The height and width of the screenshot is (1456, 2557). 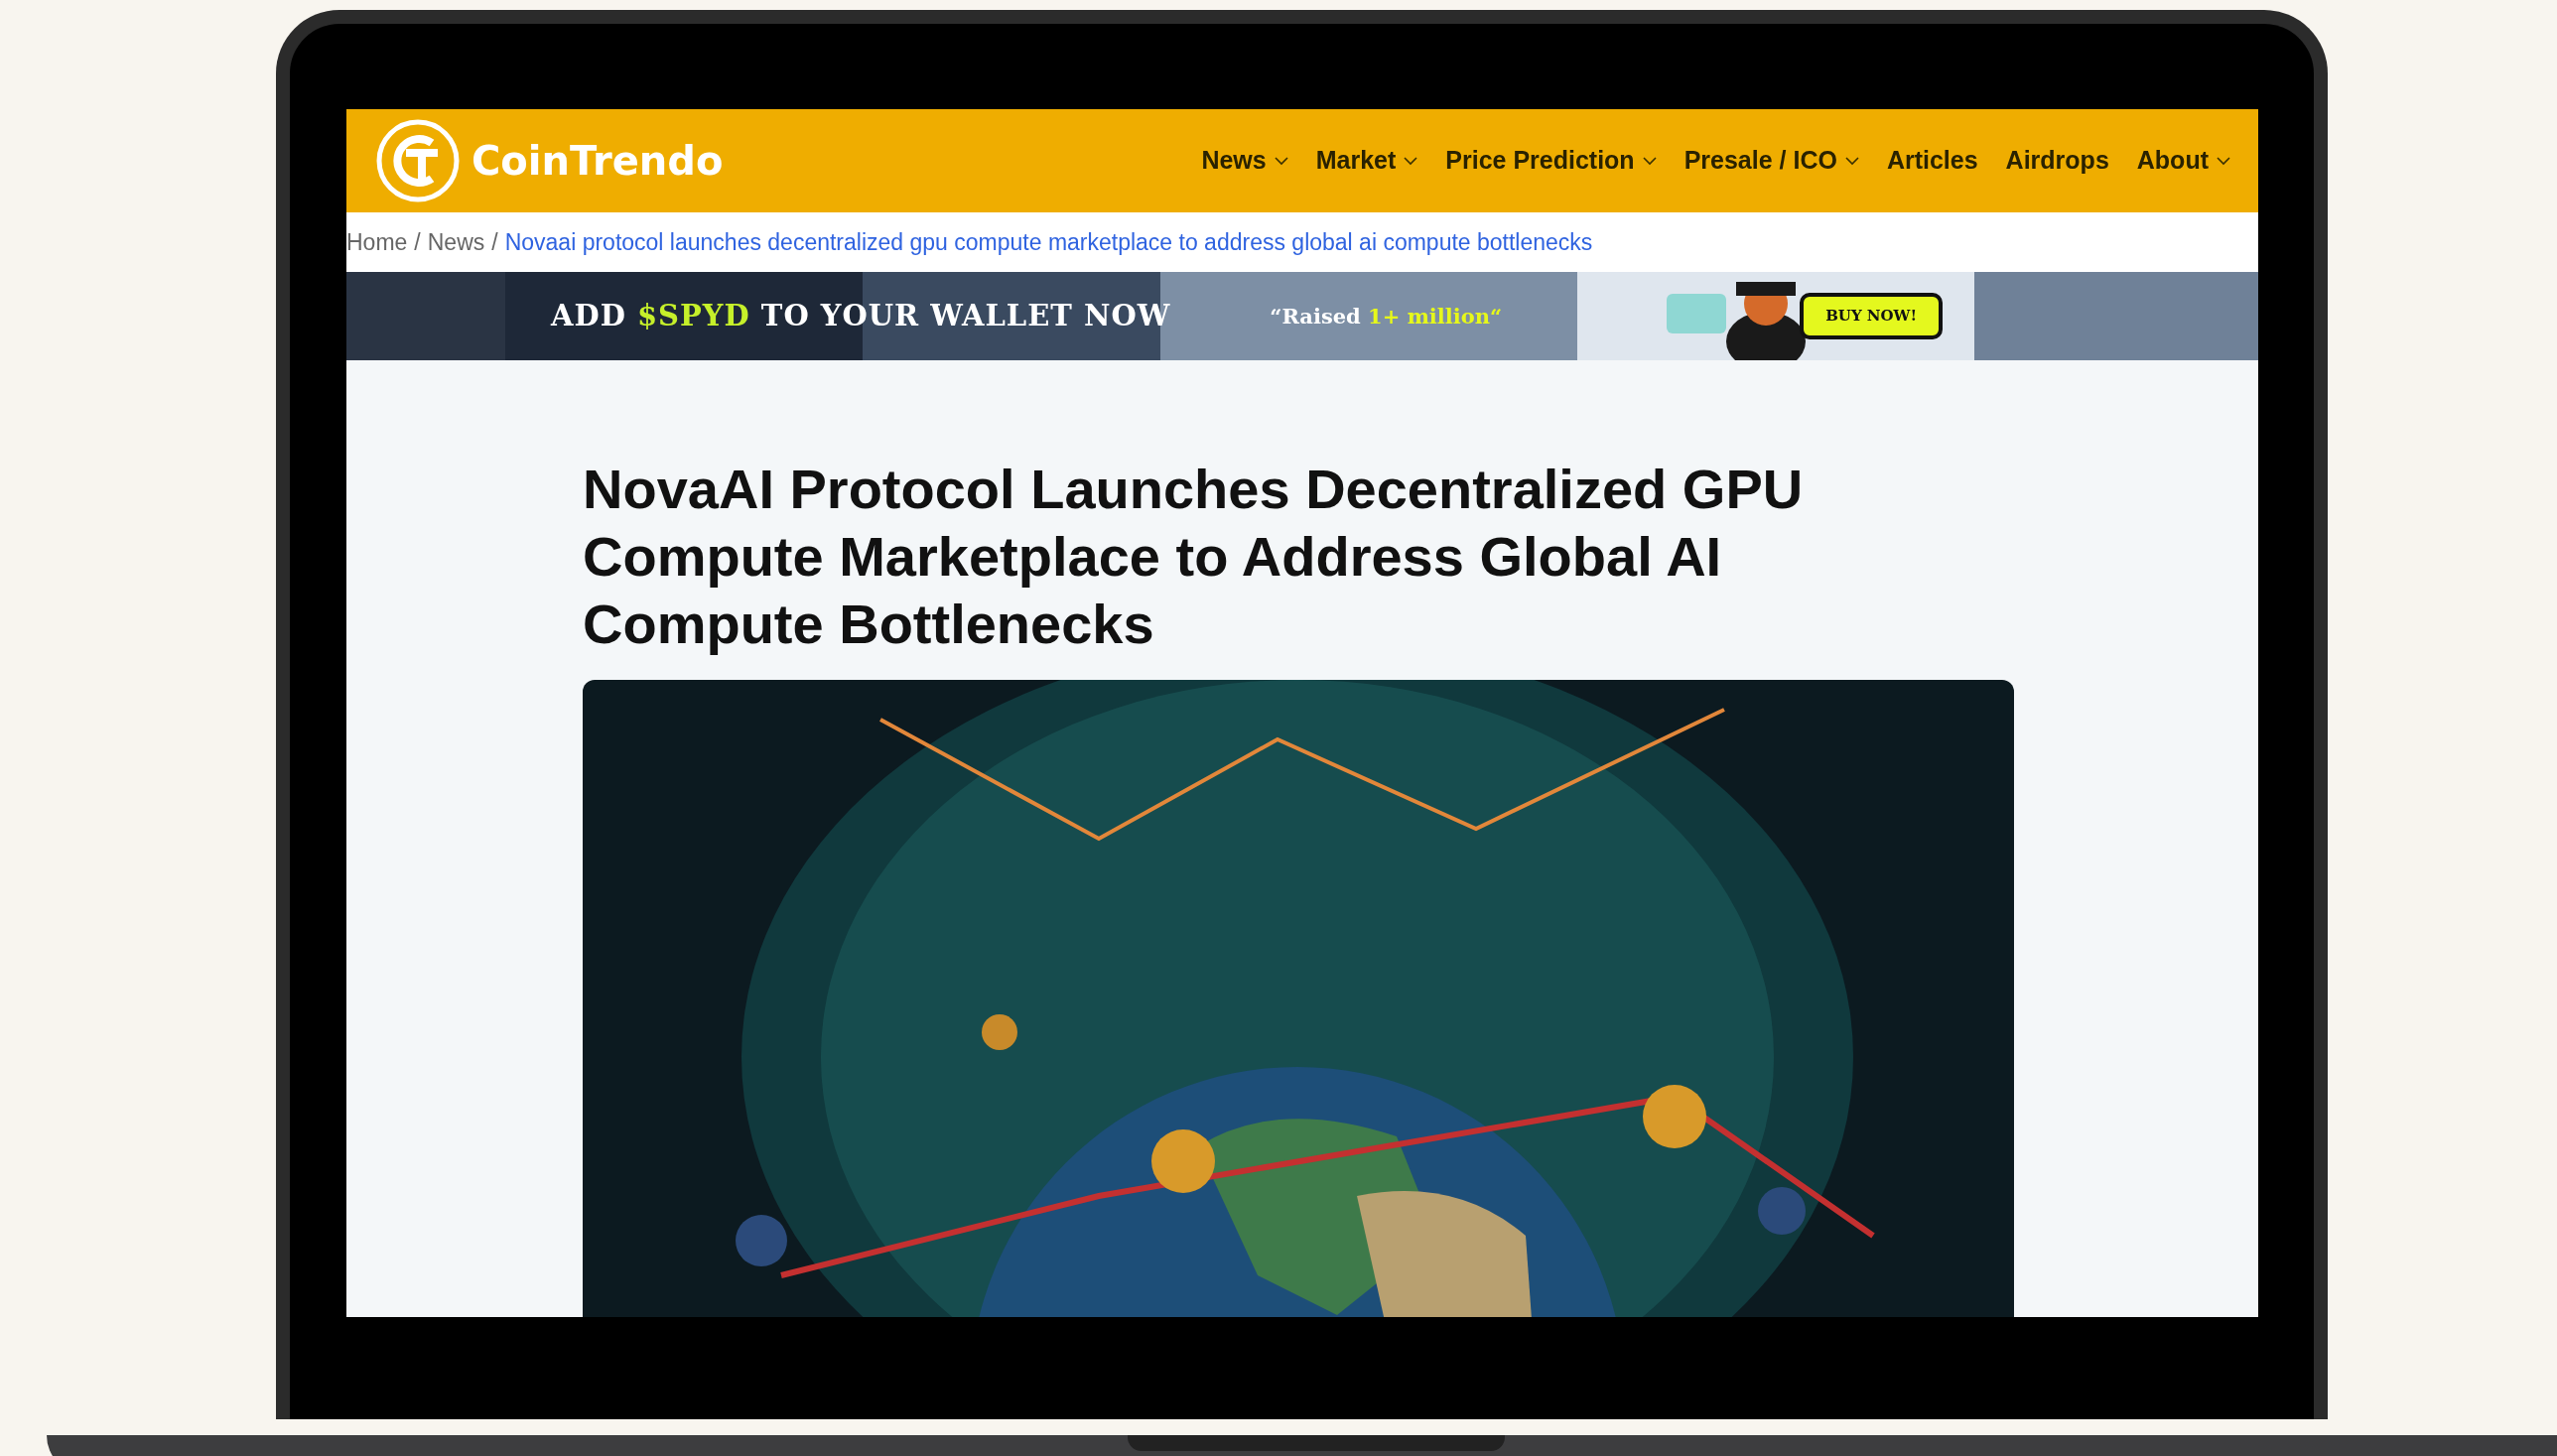 I want to click on nav-link: Presale / ICO, so click(x=1771, y=161).